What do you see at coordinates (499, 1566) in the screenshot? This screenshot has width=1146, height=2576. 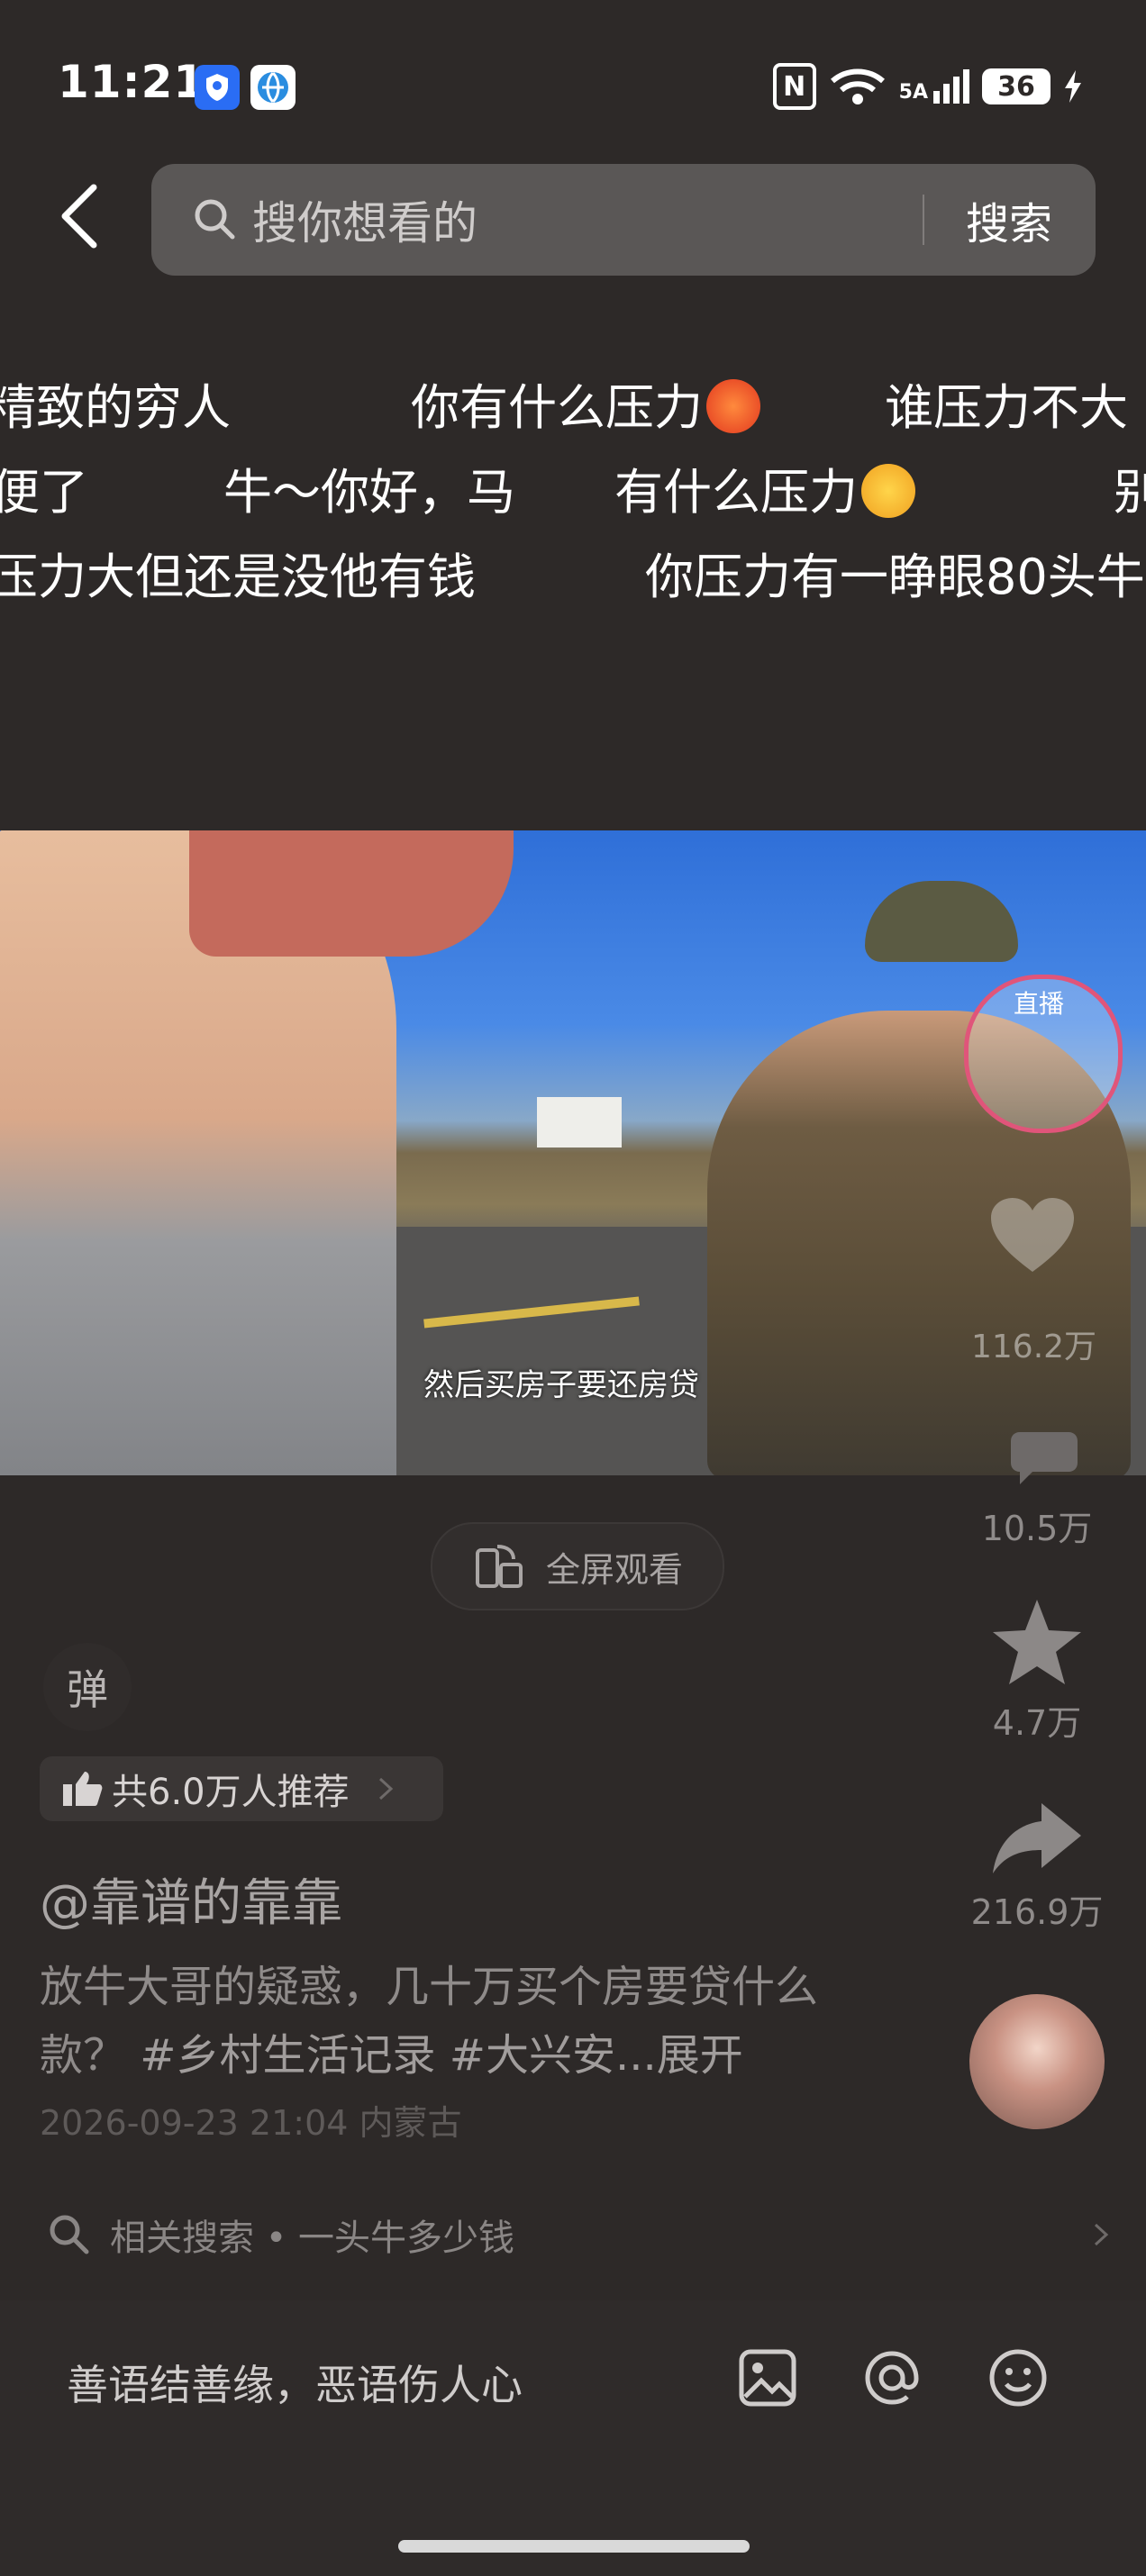 I see `rotate-screen-icon` at bounding box center [499, 1566].